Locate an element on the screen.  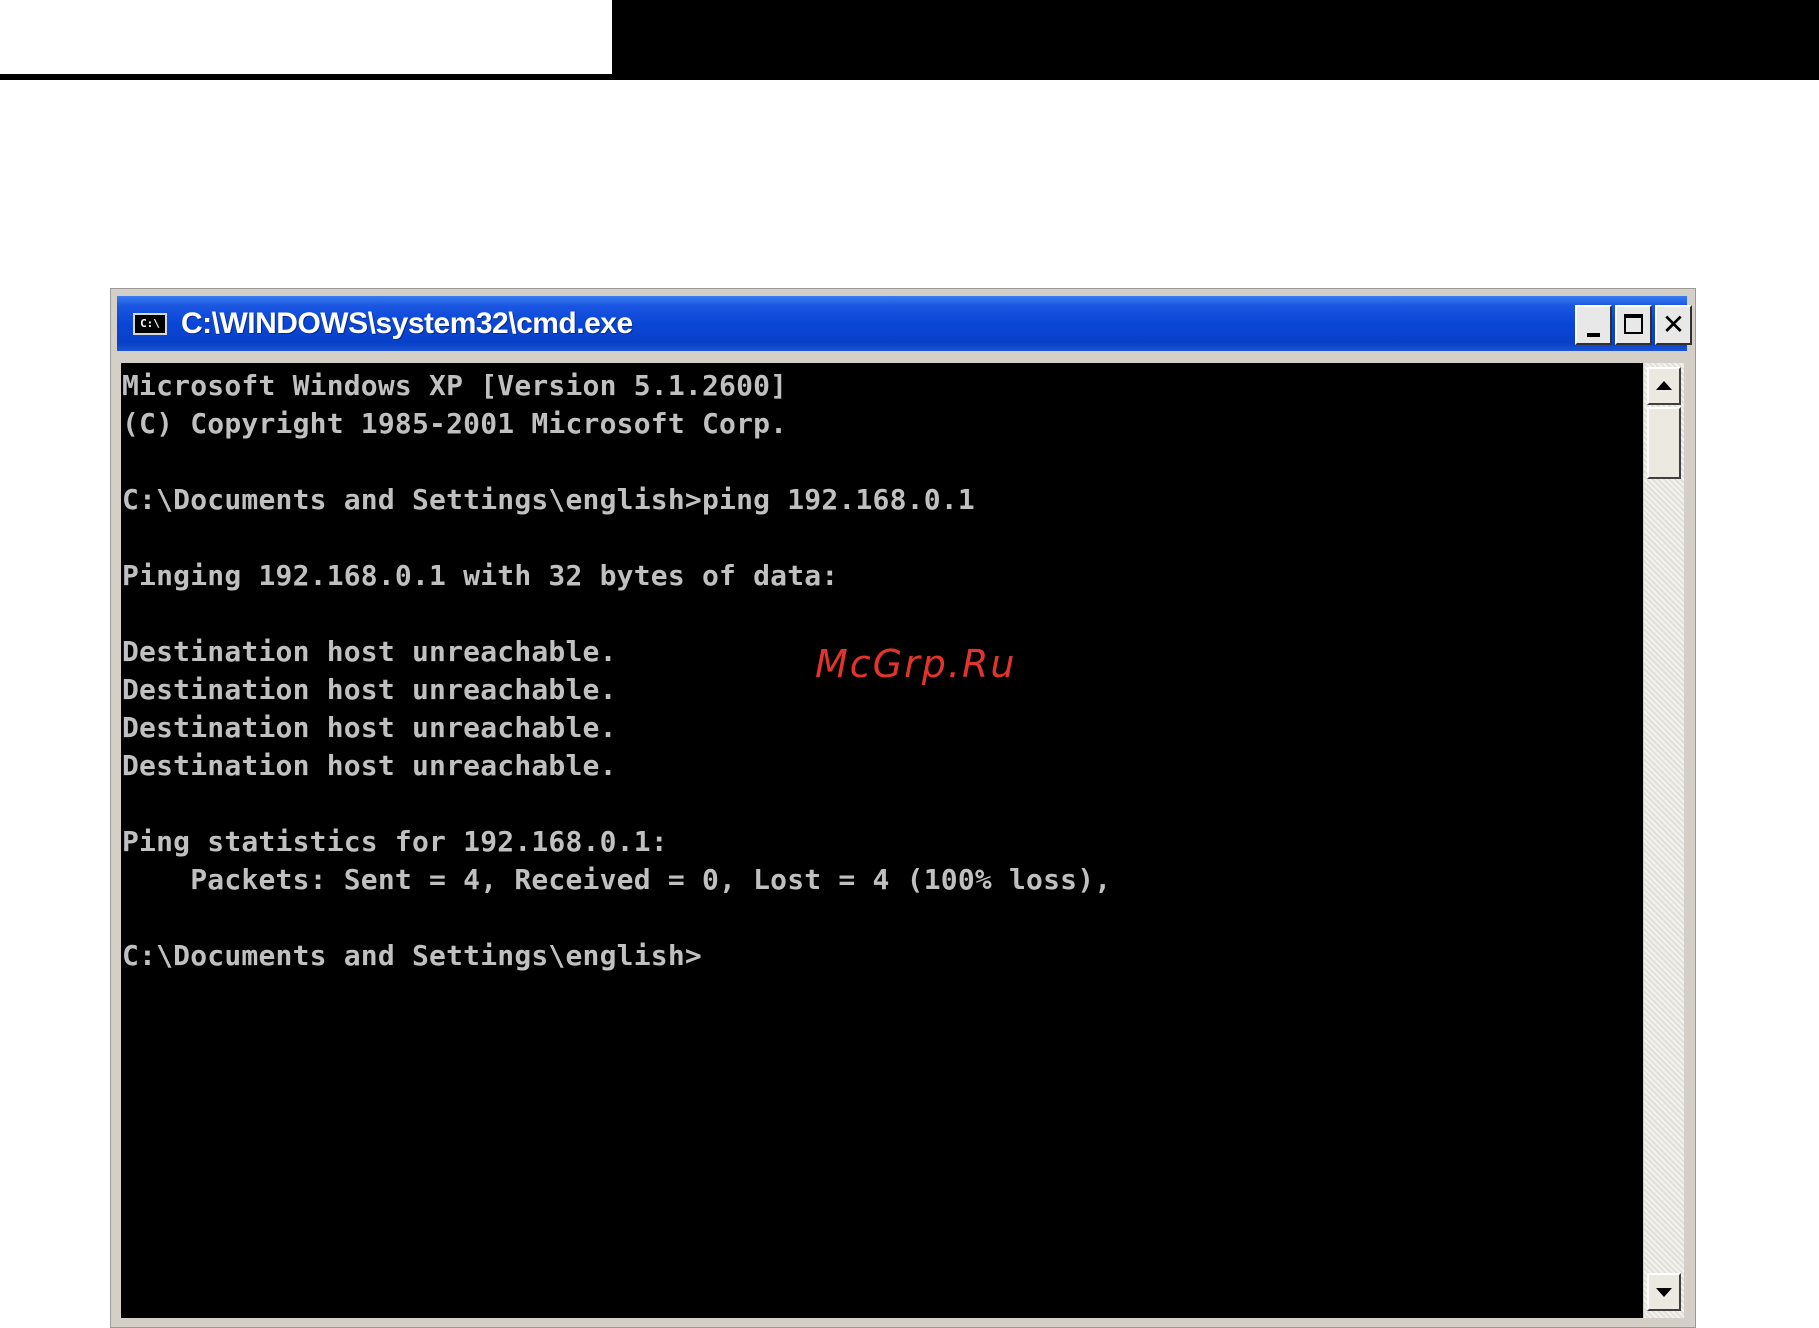
scroll-thumb is located at coordinates (1664, 443).